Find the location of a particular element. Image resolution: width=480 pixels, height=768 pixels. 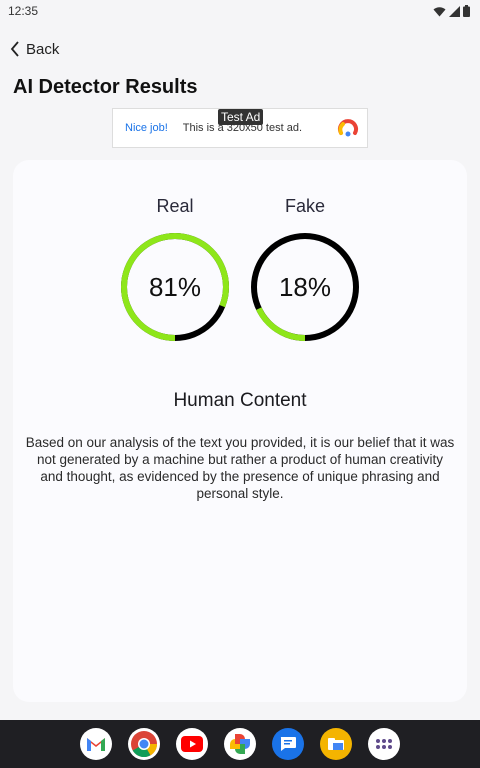

status-icons is located at coordinates (451, 11).